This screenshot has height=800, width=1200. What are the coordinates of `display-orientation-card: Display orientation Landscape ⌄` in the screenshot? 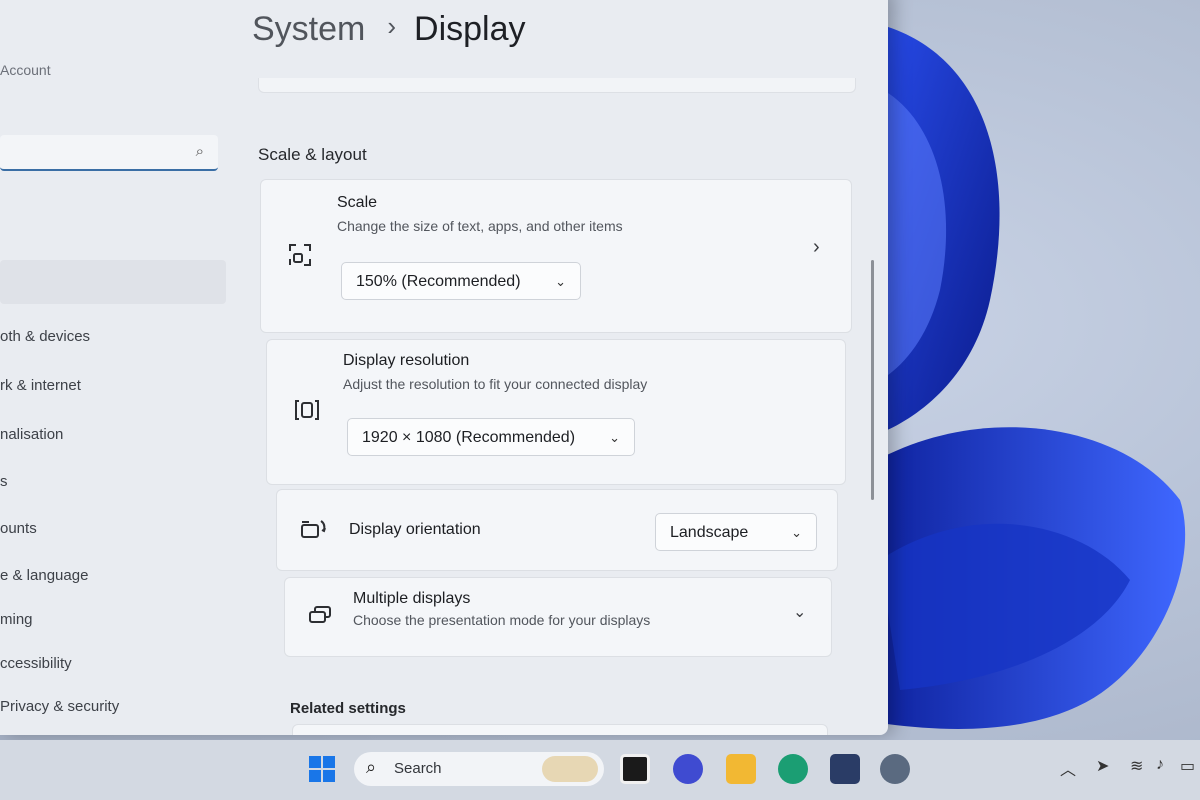 It's located at (557, 530).